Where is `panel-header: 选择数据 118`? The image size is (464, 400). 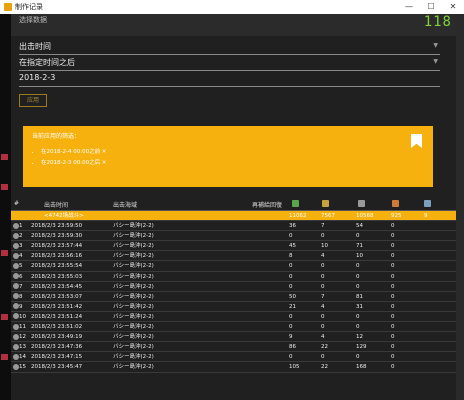
panel-header: 选择数据 118 is located at coordinates (233, 25).